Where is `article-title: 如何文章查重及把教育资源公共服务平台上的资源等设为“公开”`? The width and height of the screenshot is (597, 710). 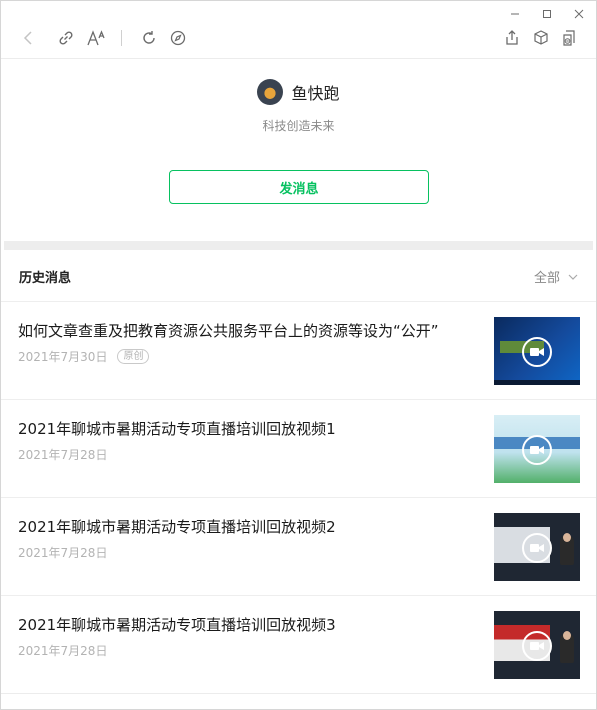
article-title: 如何文章查重及把教育资源公共服务平台上的资源等设为“公开” is located at coordinates (248, 330).